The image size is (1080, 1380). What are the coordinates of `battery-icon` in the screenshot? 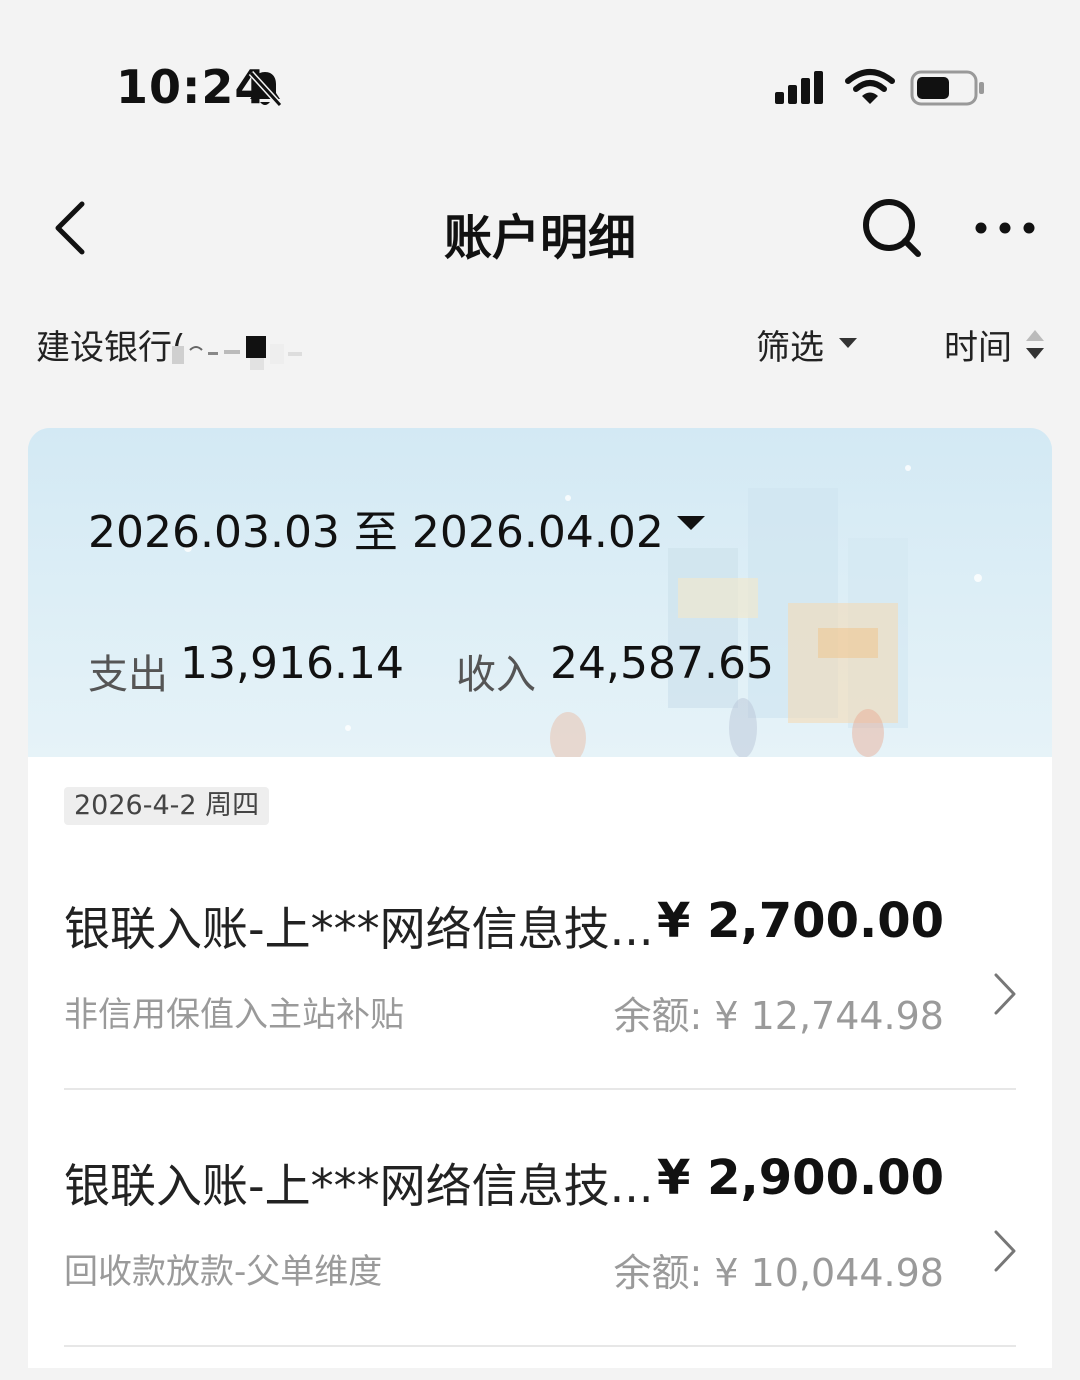 It's located at (947, 88).